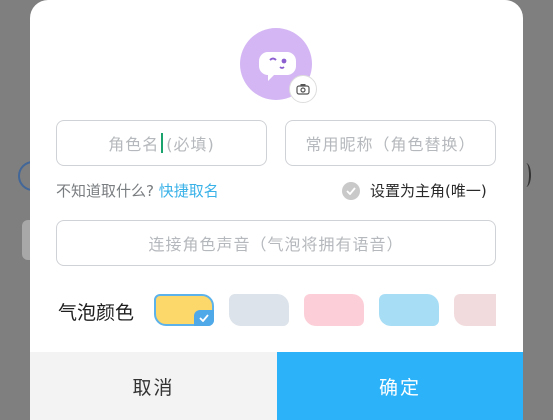 The image size is (553, 420). I want to click on bubble-color-swatch-pink, so click(334, 310).